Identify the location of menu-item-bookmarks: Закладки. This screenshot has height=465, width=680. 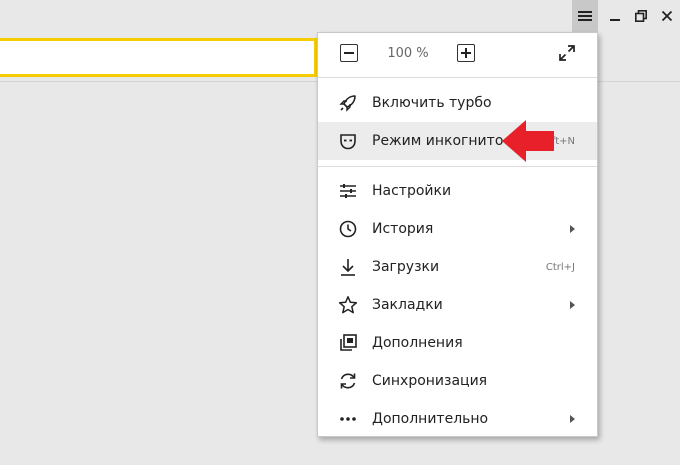
(457, 305).